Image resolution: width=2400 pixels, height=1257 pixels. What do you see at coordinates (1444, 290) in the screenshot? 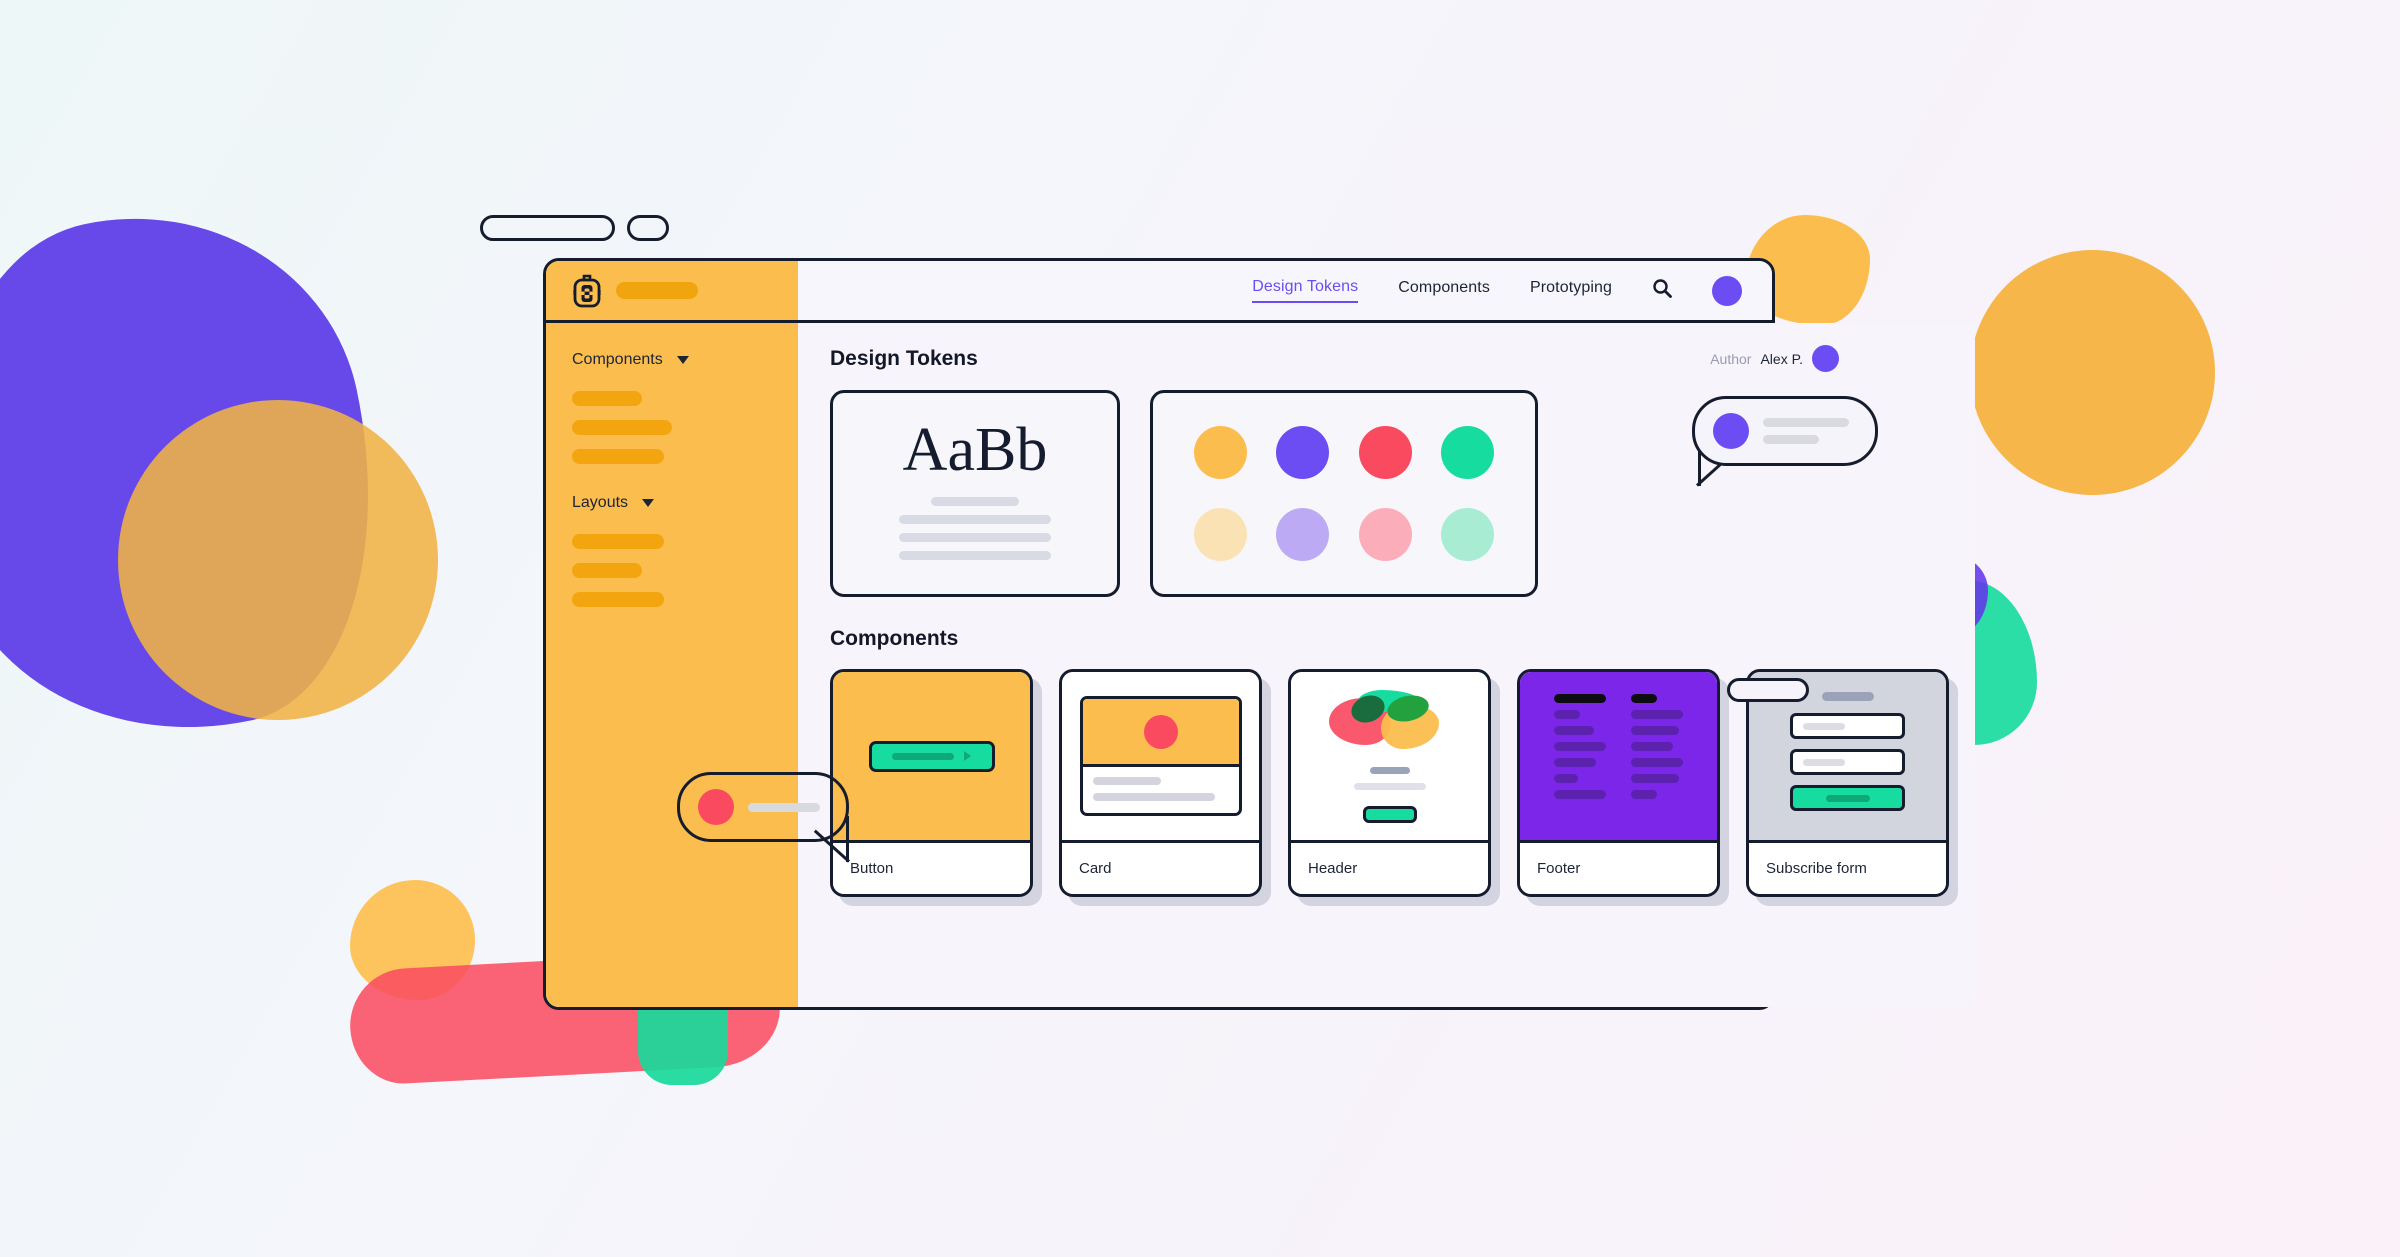
I see `nav-link-components: Components` at bounding box center [1444, 290].